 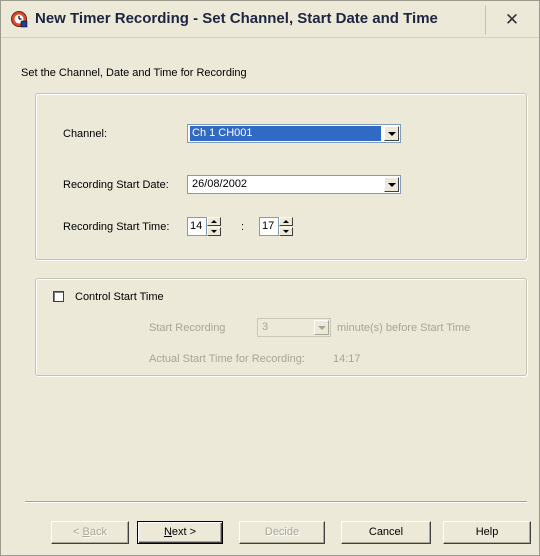 What do you see at coordinates (197, 226) in the screenshot?
I see `start-hour-input: 14` at bounding box center [197, 226].